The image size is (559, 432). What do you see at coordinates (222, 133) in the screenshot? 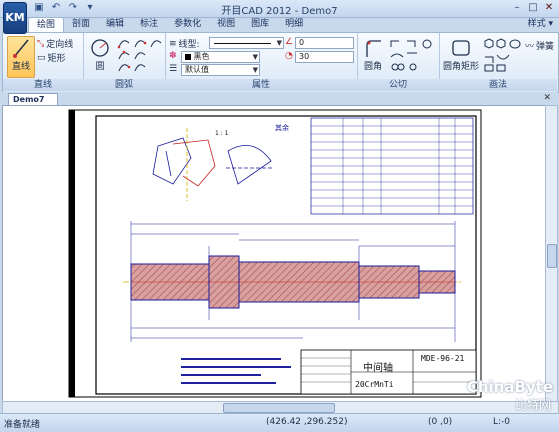
I see `section-label: 1` at bounding box center [222, 133].